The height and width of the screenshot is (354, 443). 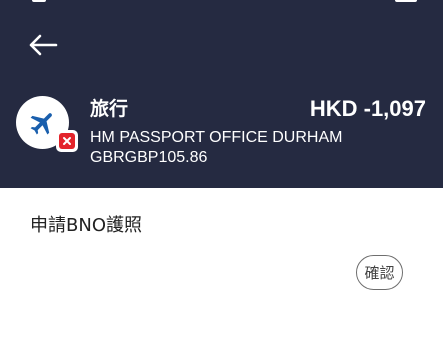 I want to click on transaction-category: 旅行, so click(x=109, y=109).